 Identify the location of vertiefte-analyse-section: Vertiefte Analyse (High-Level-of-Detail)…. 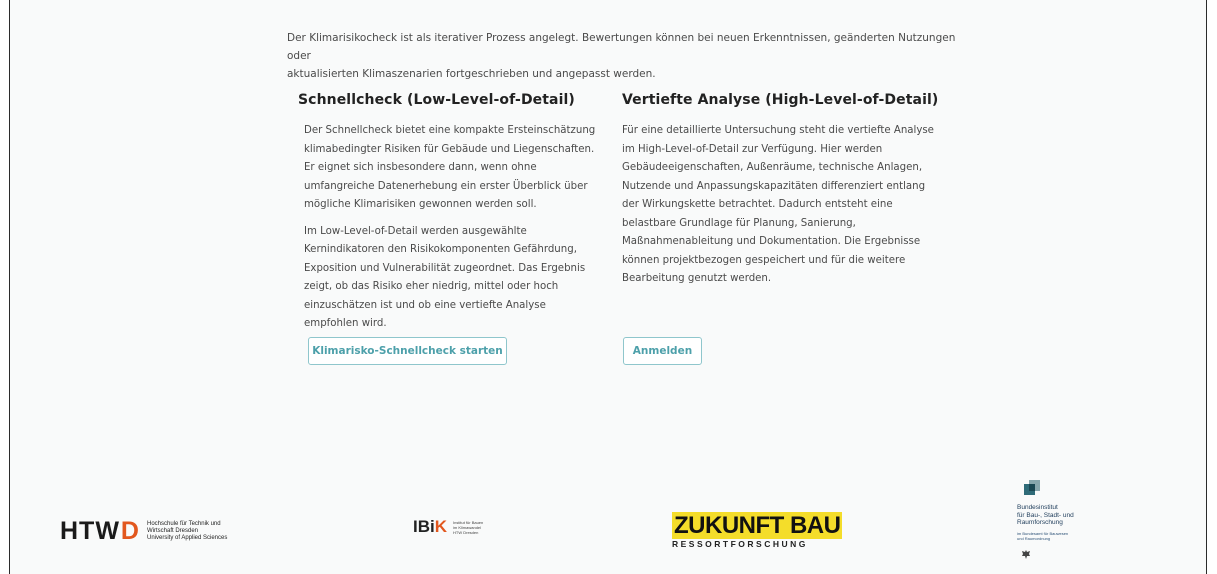
(782, 194).